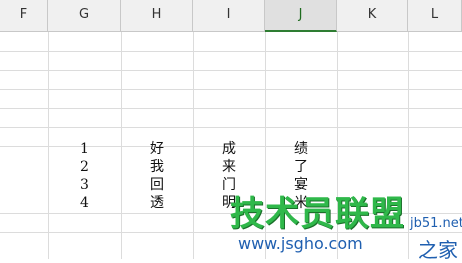  I want to click on cell-h2: 我, so click(157, 167).